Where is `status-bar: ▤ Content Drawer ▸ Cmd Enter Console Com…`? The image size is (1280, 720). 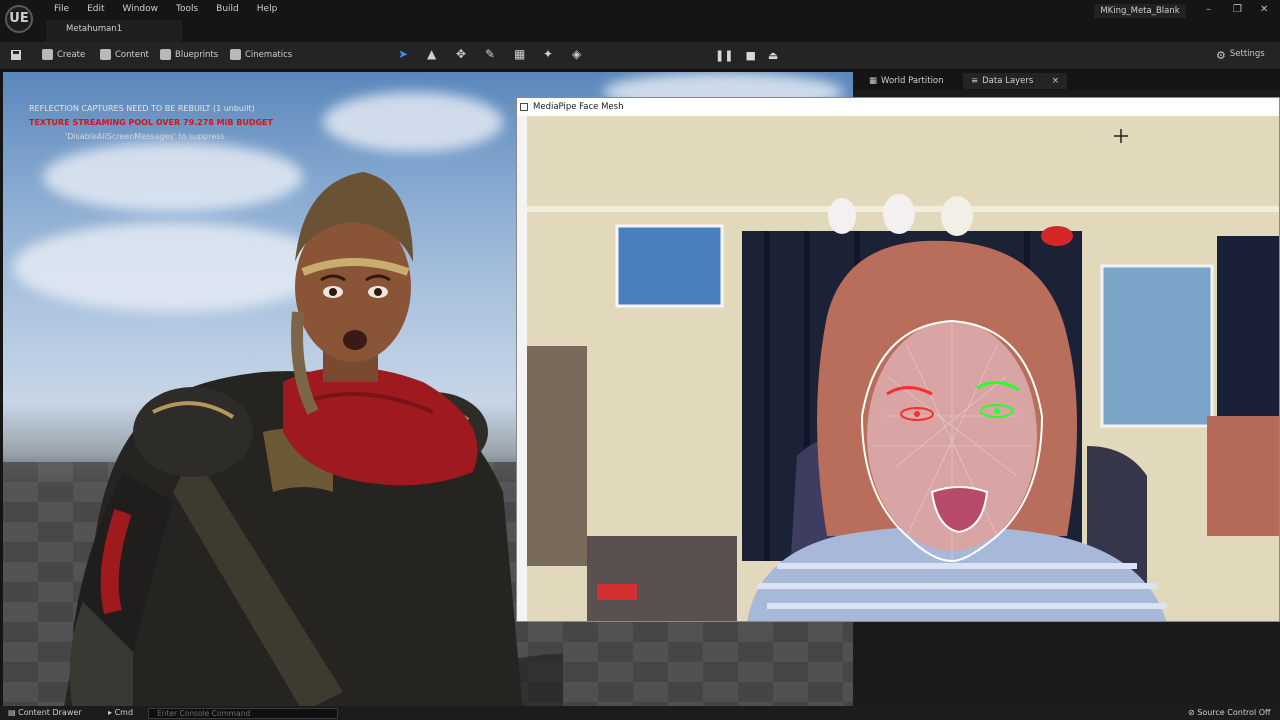
status-bar: ▤ Content Drawer ▸ Cmd Enter Console Com… is located at coordinates (640, 713).